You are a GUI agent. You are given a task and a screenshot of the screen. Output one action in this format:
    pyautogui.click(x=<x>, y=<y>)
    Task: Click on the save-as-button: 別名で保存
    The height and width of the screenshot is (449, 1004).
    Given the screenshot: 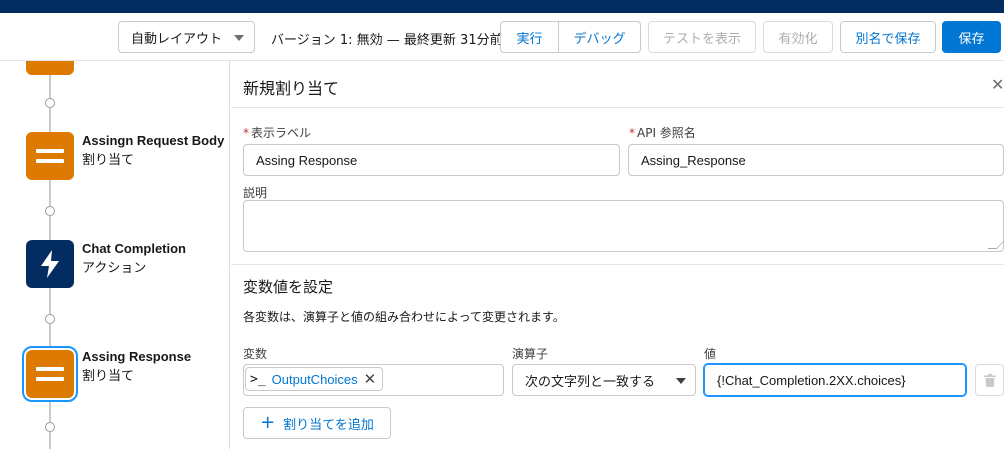 What is the action you would take?
    pyautogui.click(x=888, y=37)
    